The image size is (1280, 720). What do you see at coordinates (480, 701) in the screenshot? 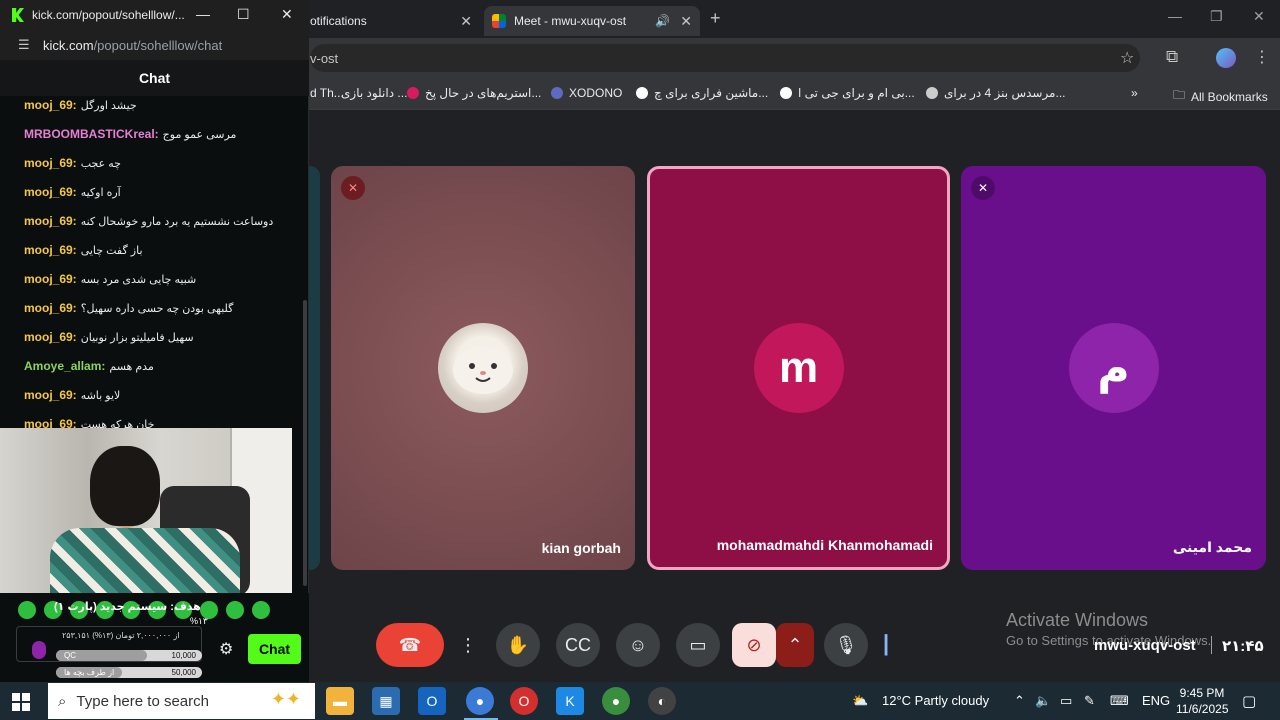
I see `chrome-icon: ●` at bounding box center [480, 701].